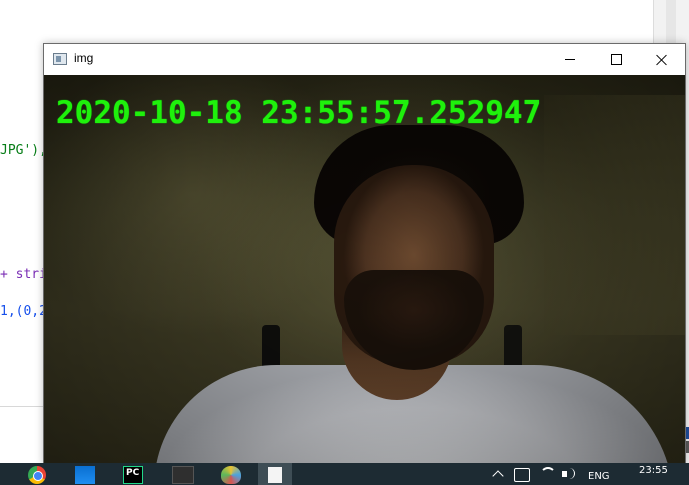 The height and width of the screenshot is (485, 689). Describe the element at coordinates (522, 475) in the screenshot. I see `network-icon` at that location.